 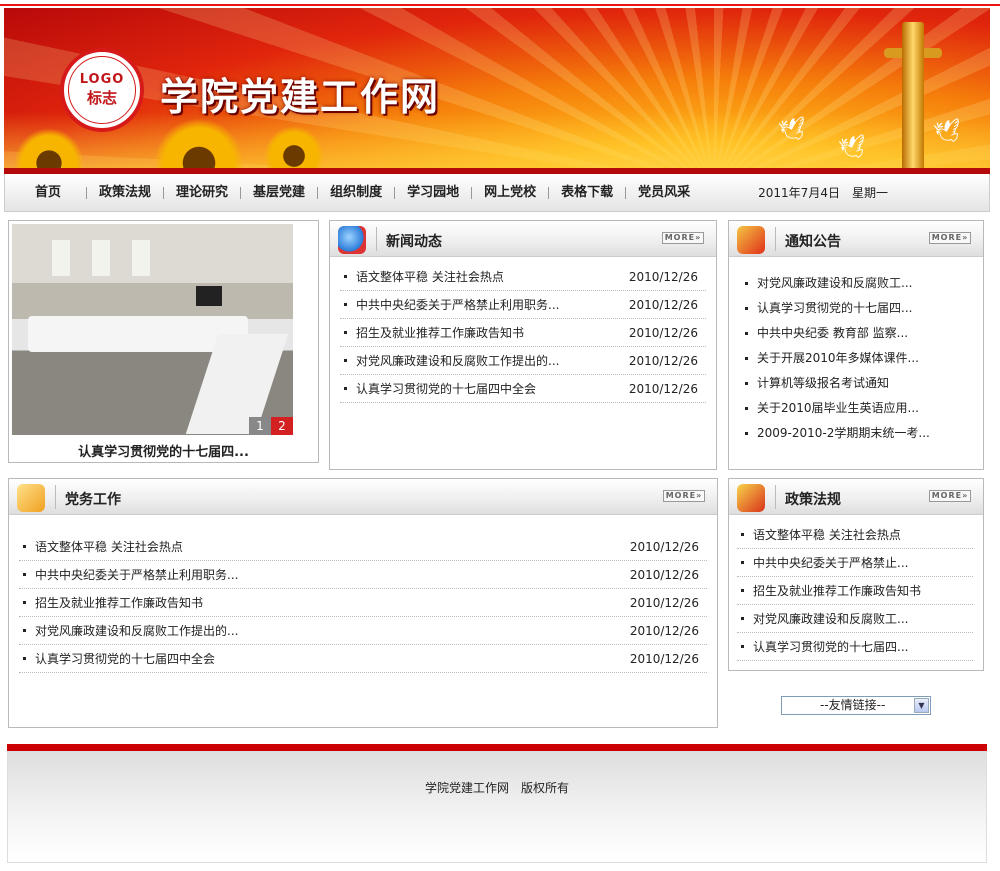 What do you see at coordinates (921, 705) in the screenshot?
I see `chevron-down-icon: ▼` at bounding box center [921, 705].